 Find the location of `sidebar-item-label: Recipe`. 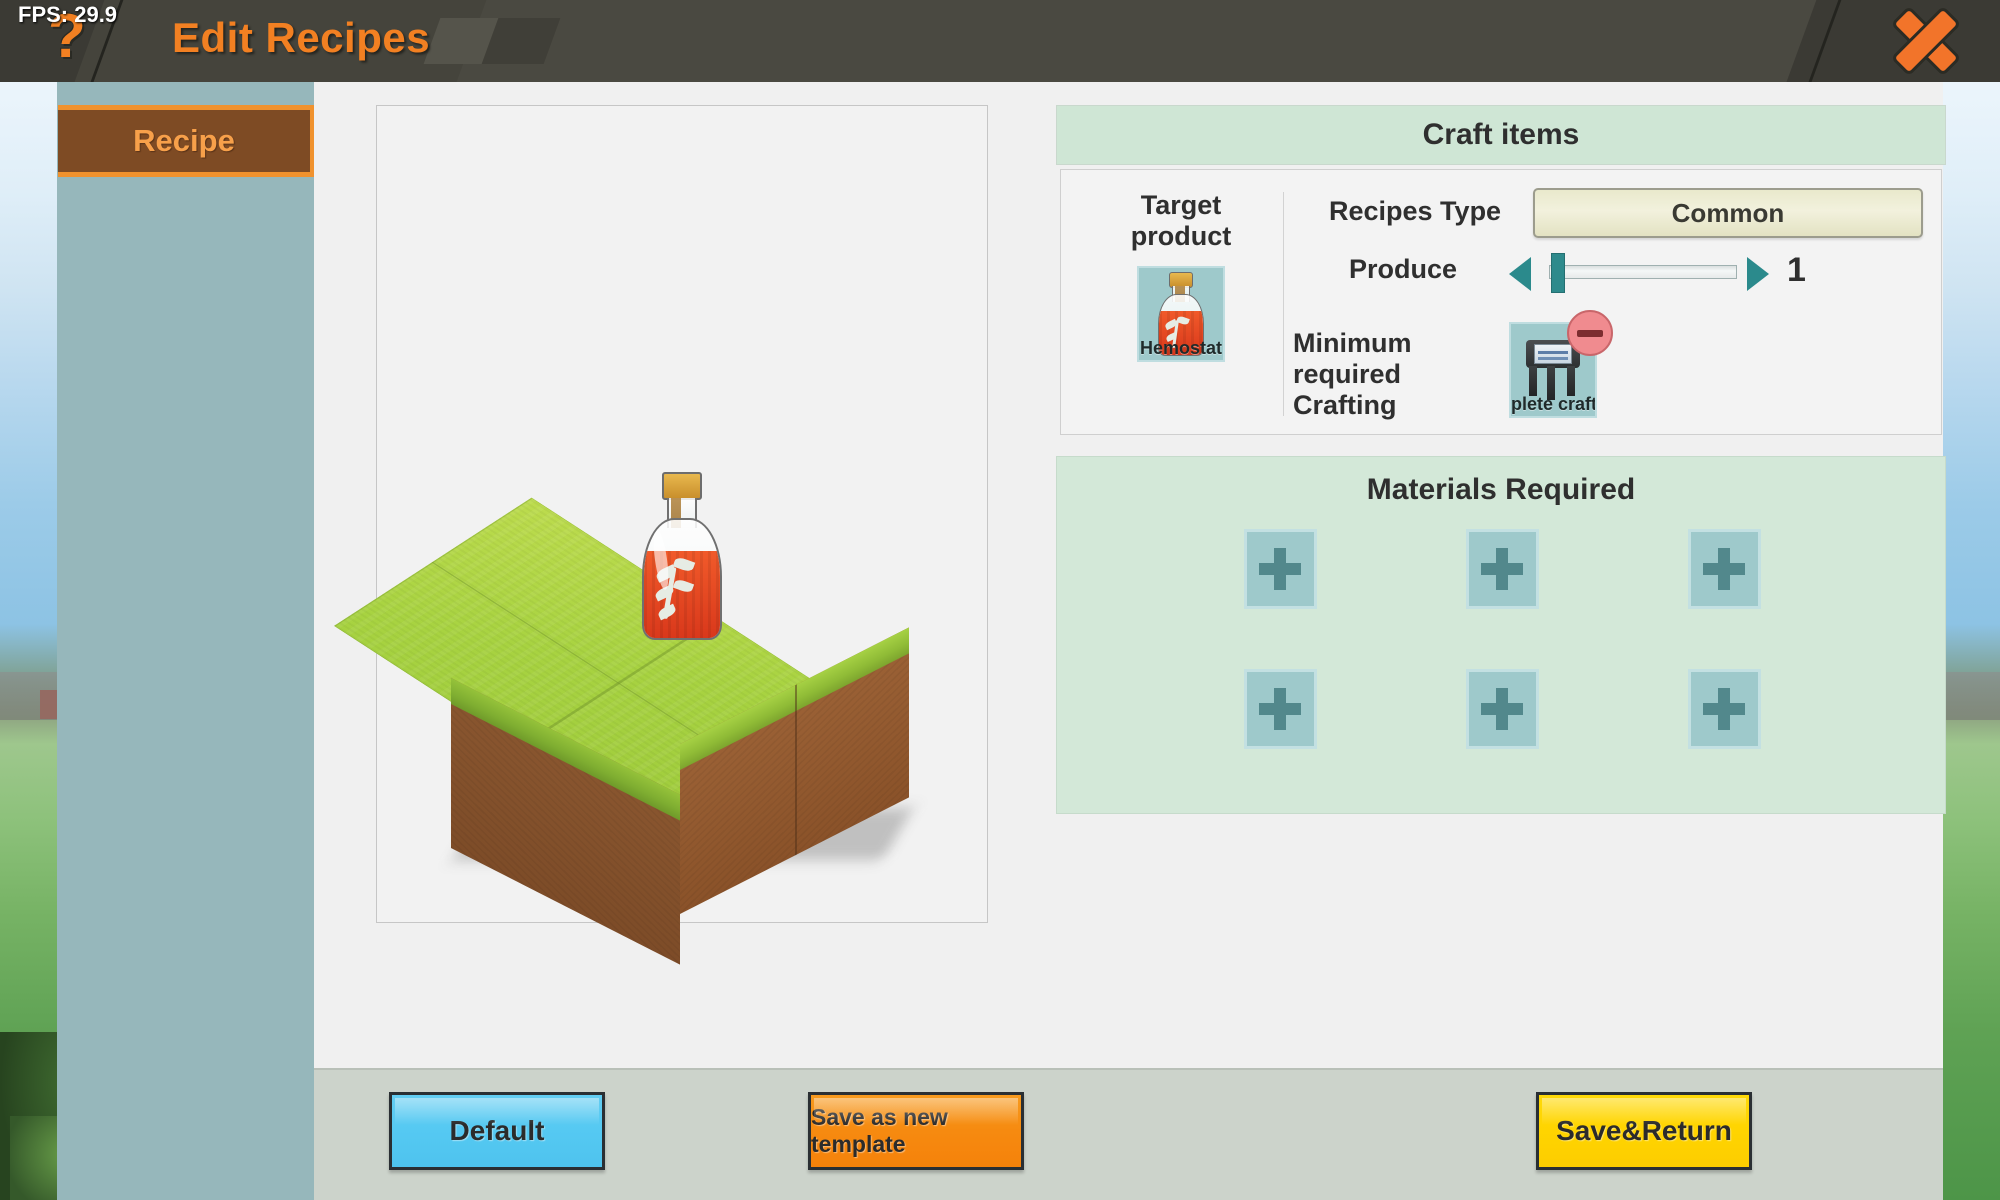

sidebar-item-label: Recipe is located at coordinates (184, 140).